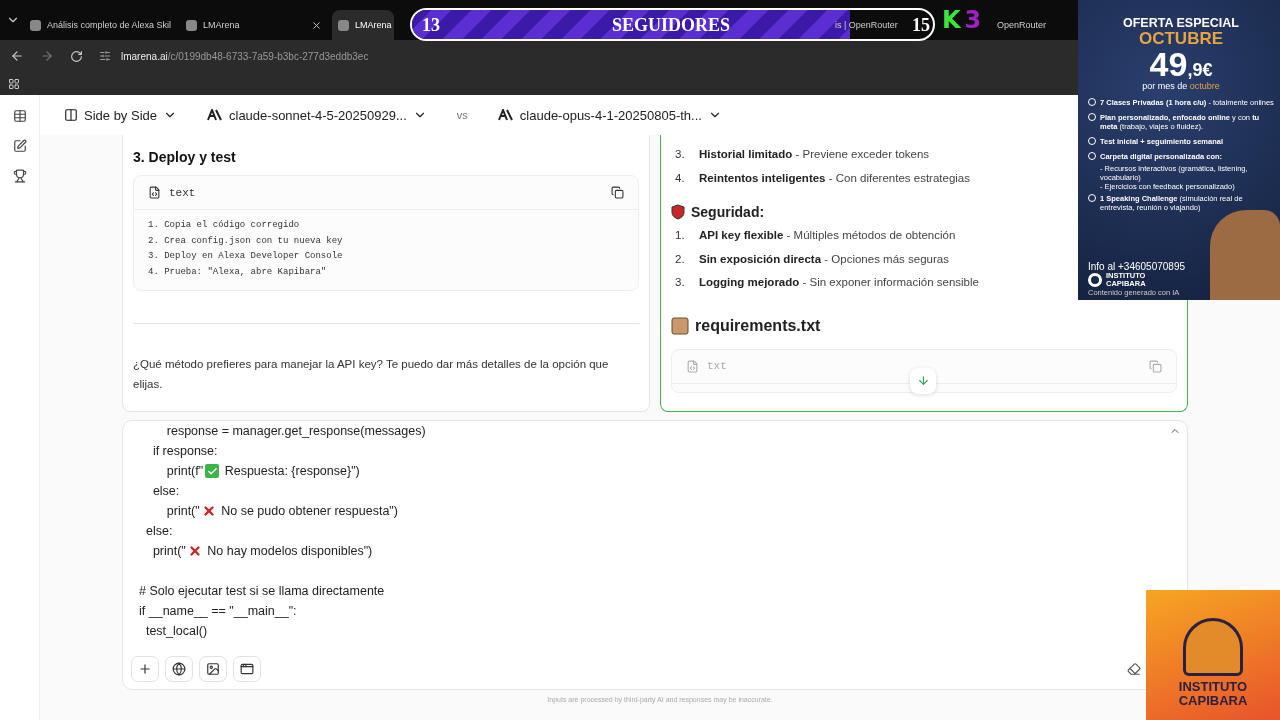  What do you see at coordinates (671, 25) in the screenshot?
I see `followers-label: SEGUIDORES` at bounding box center [671, 25].